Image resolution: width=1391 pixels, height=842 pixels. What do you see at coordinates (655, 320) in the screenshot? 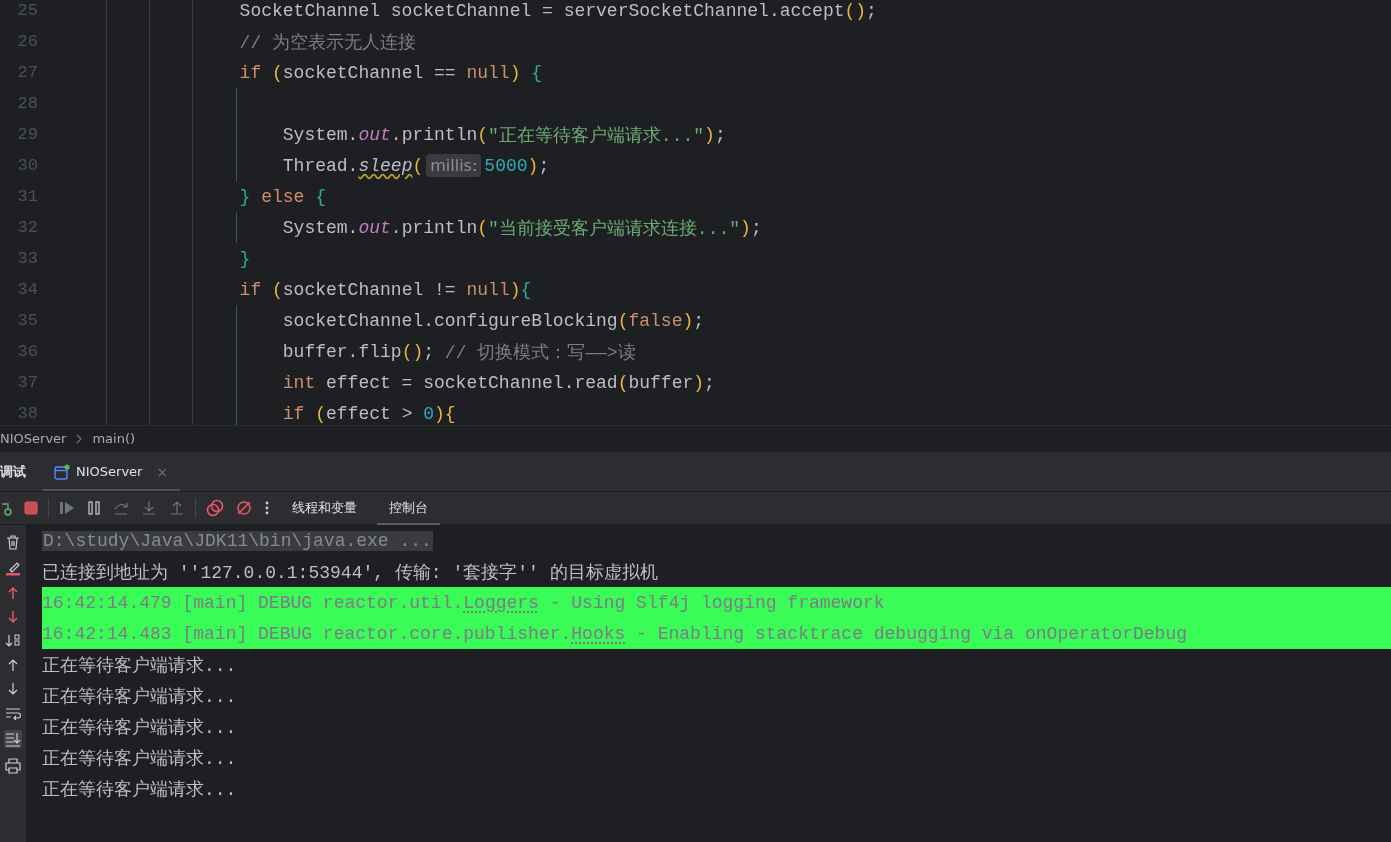
I see `keyword: false` at bounding box center [655, 320].